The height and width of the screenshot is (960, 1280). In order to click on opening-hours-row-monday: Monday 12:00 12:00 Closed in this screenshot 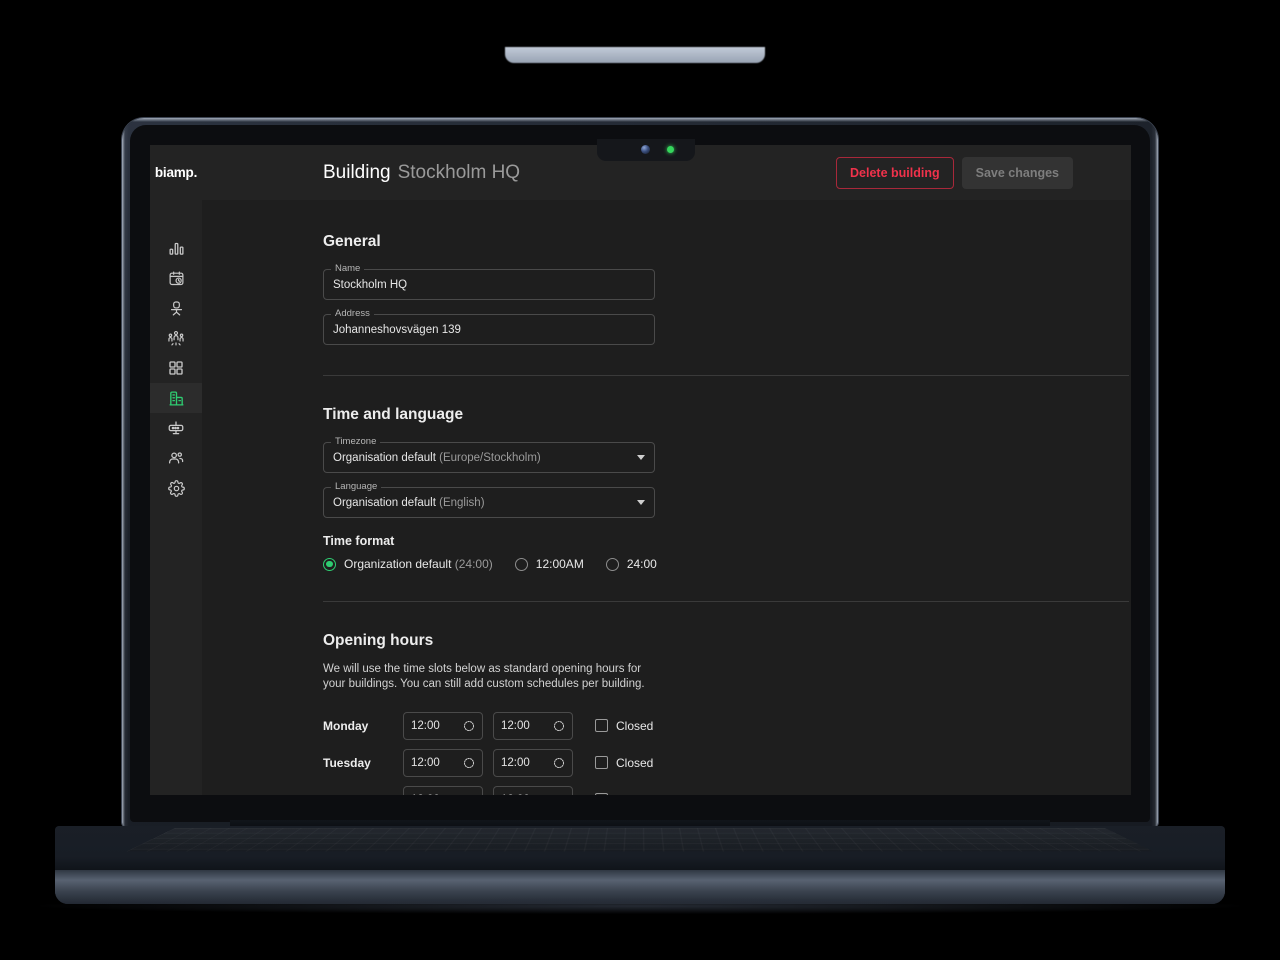, I will do `click(698, 725)`.